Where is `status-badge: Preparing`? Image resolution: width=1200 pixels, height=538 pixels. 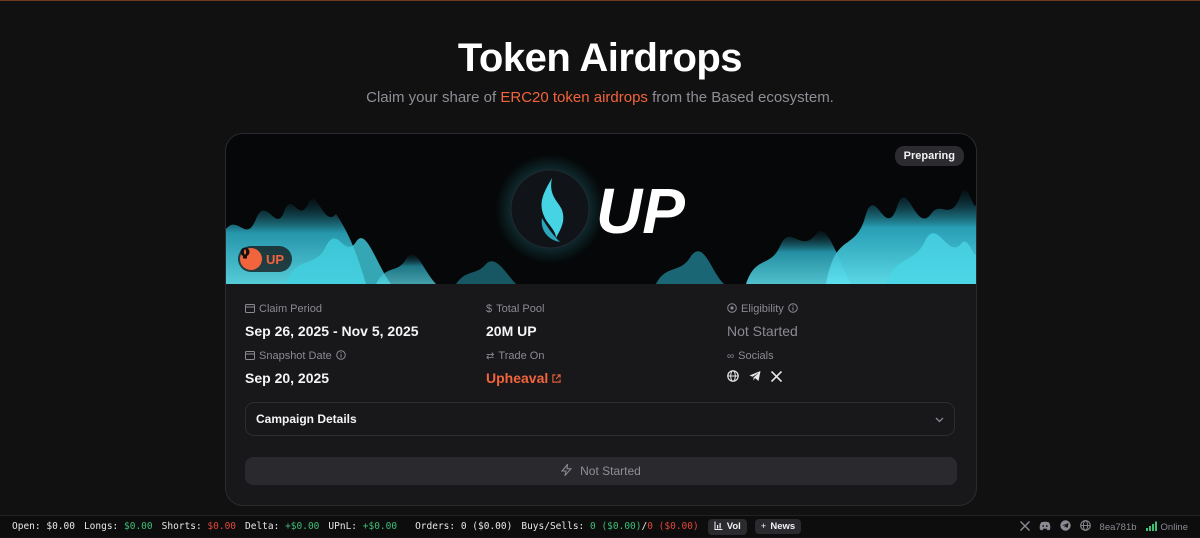 status-badge: Preparing is located at coordinates (929, 156).